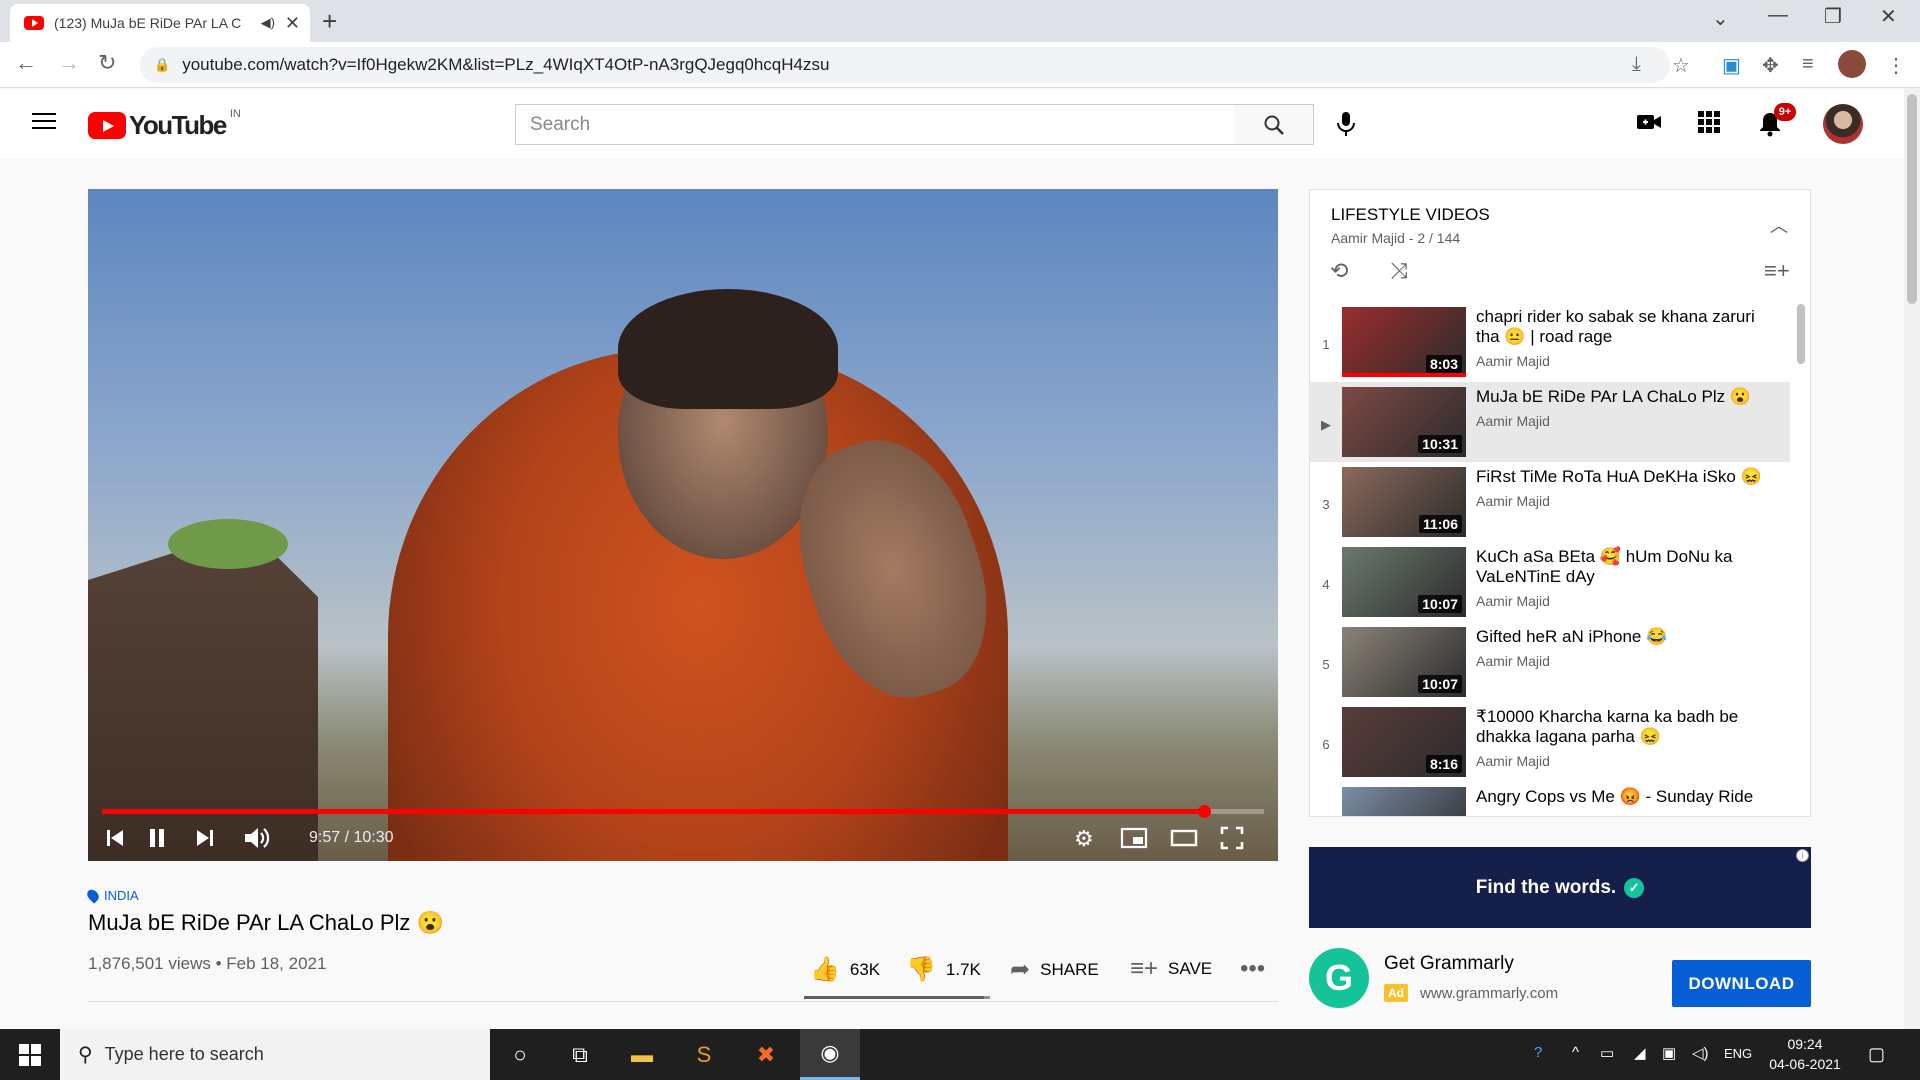 This screenshot has width=1920, height=1080. Describe the element at coordinates (1649, 125) in the screenshot. I see `create-video-icon` at that location.